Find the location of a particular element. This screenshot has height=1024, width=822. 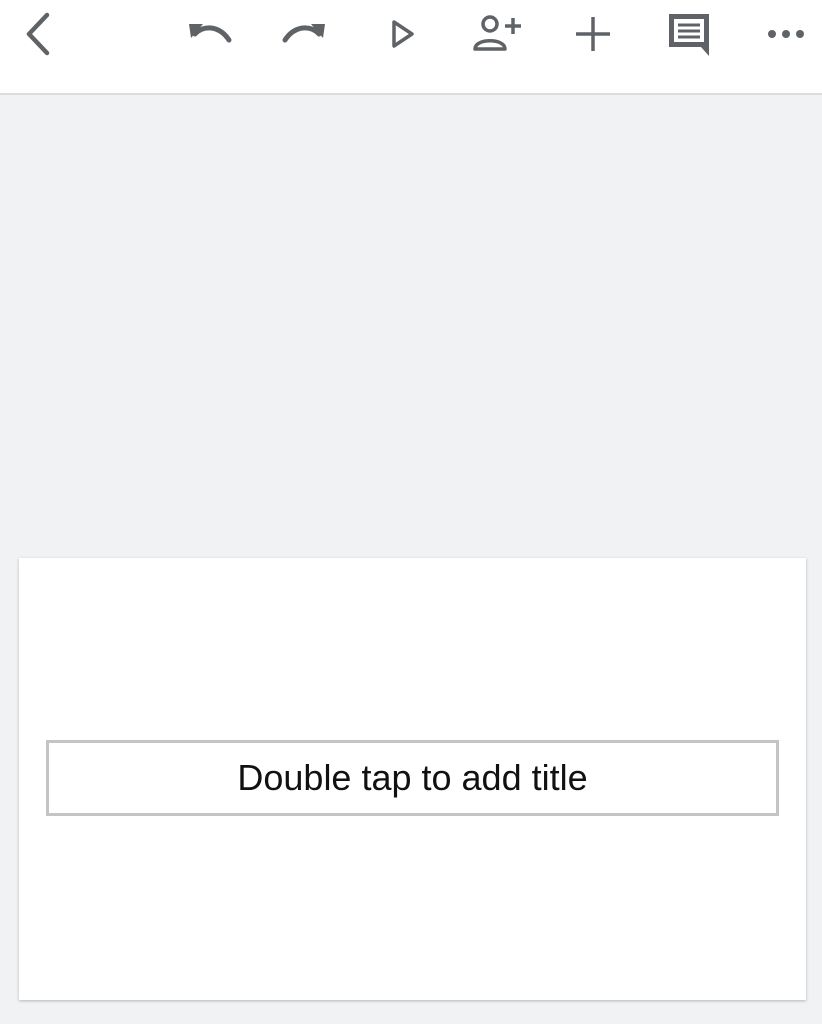

more-options-button is located at coordinates (786, 34).